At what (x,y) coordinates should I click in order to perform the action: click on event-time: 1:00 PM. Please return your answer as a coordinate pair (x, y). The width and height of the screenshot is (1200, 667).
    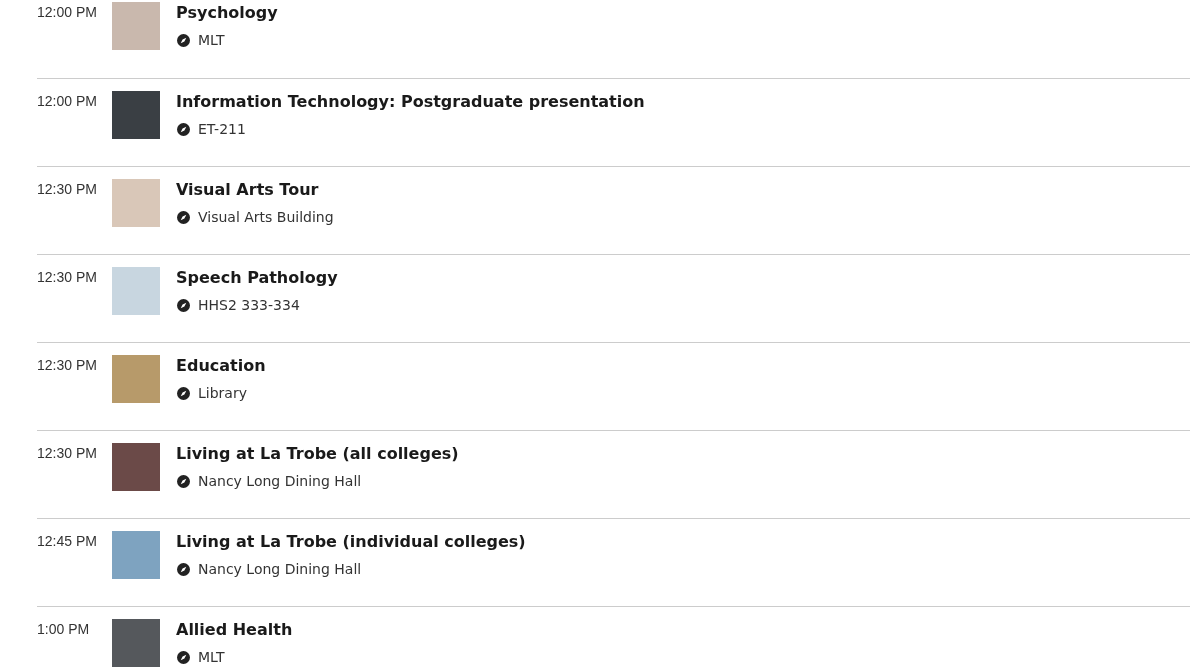
    Looking at the image, I should click on (64, 628).